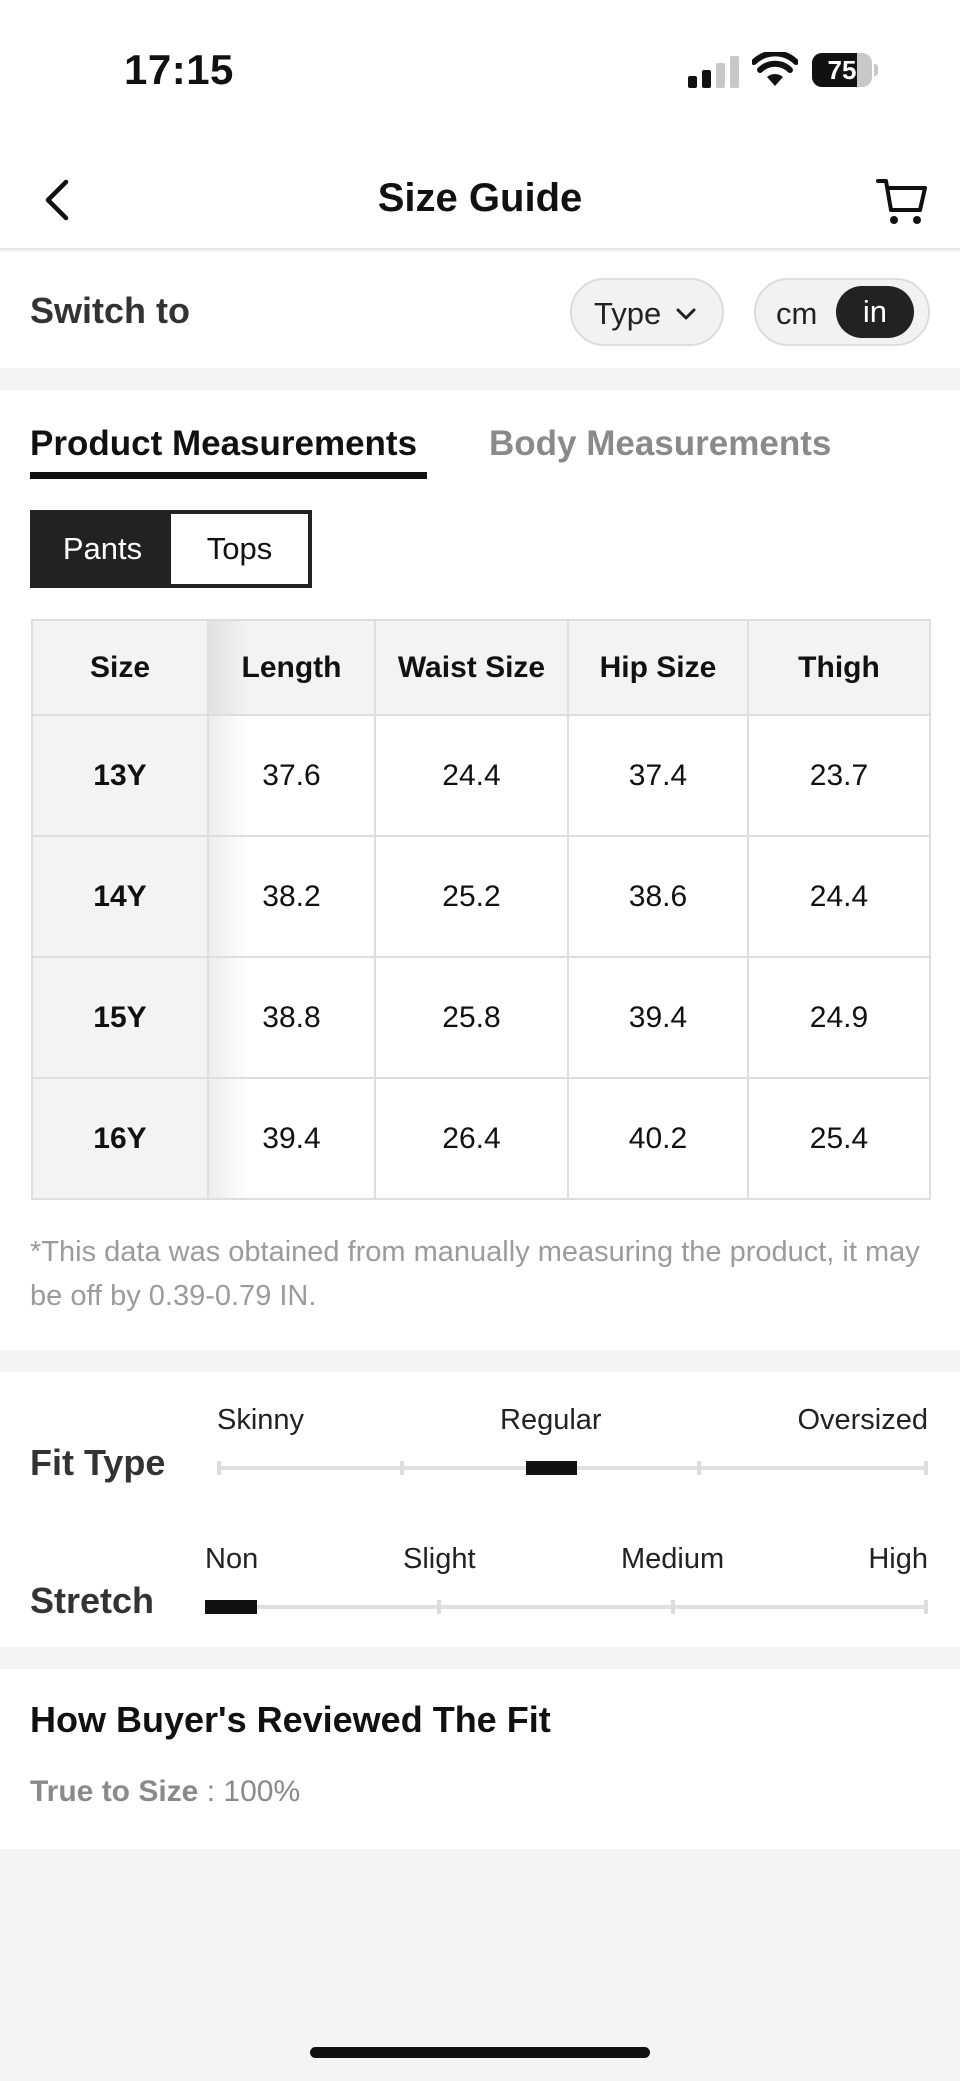  What do you see at coordinates (439, 1559) in the screenshot?
I see `stretch-level-label: Slight` at bounding box center [439, 1559].